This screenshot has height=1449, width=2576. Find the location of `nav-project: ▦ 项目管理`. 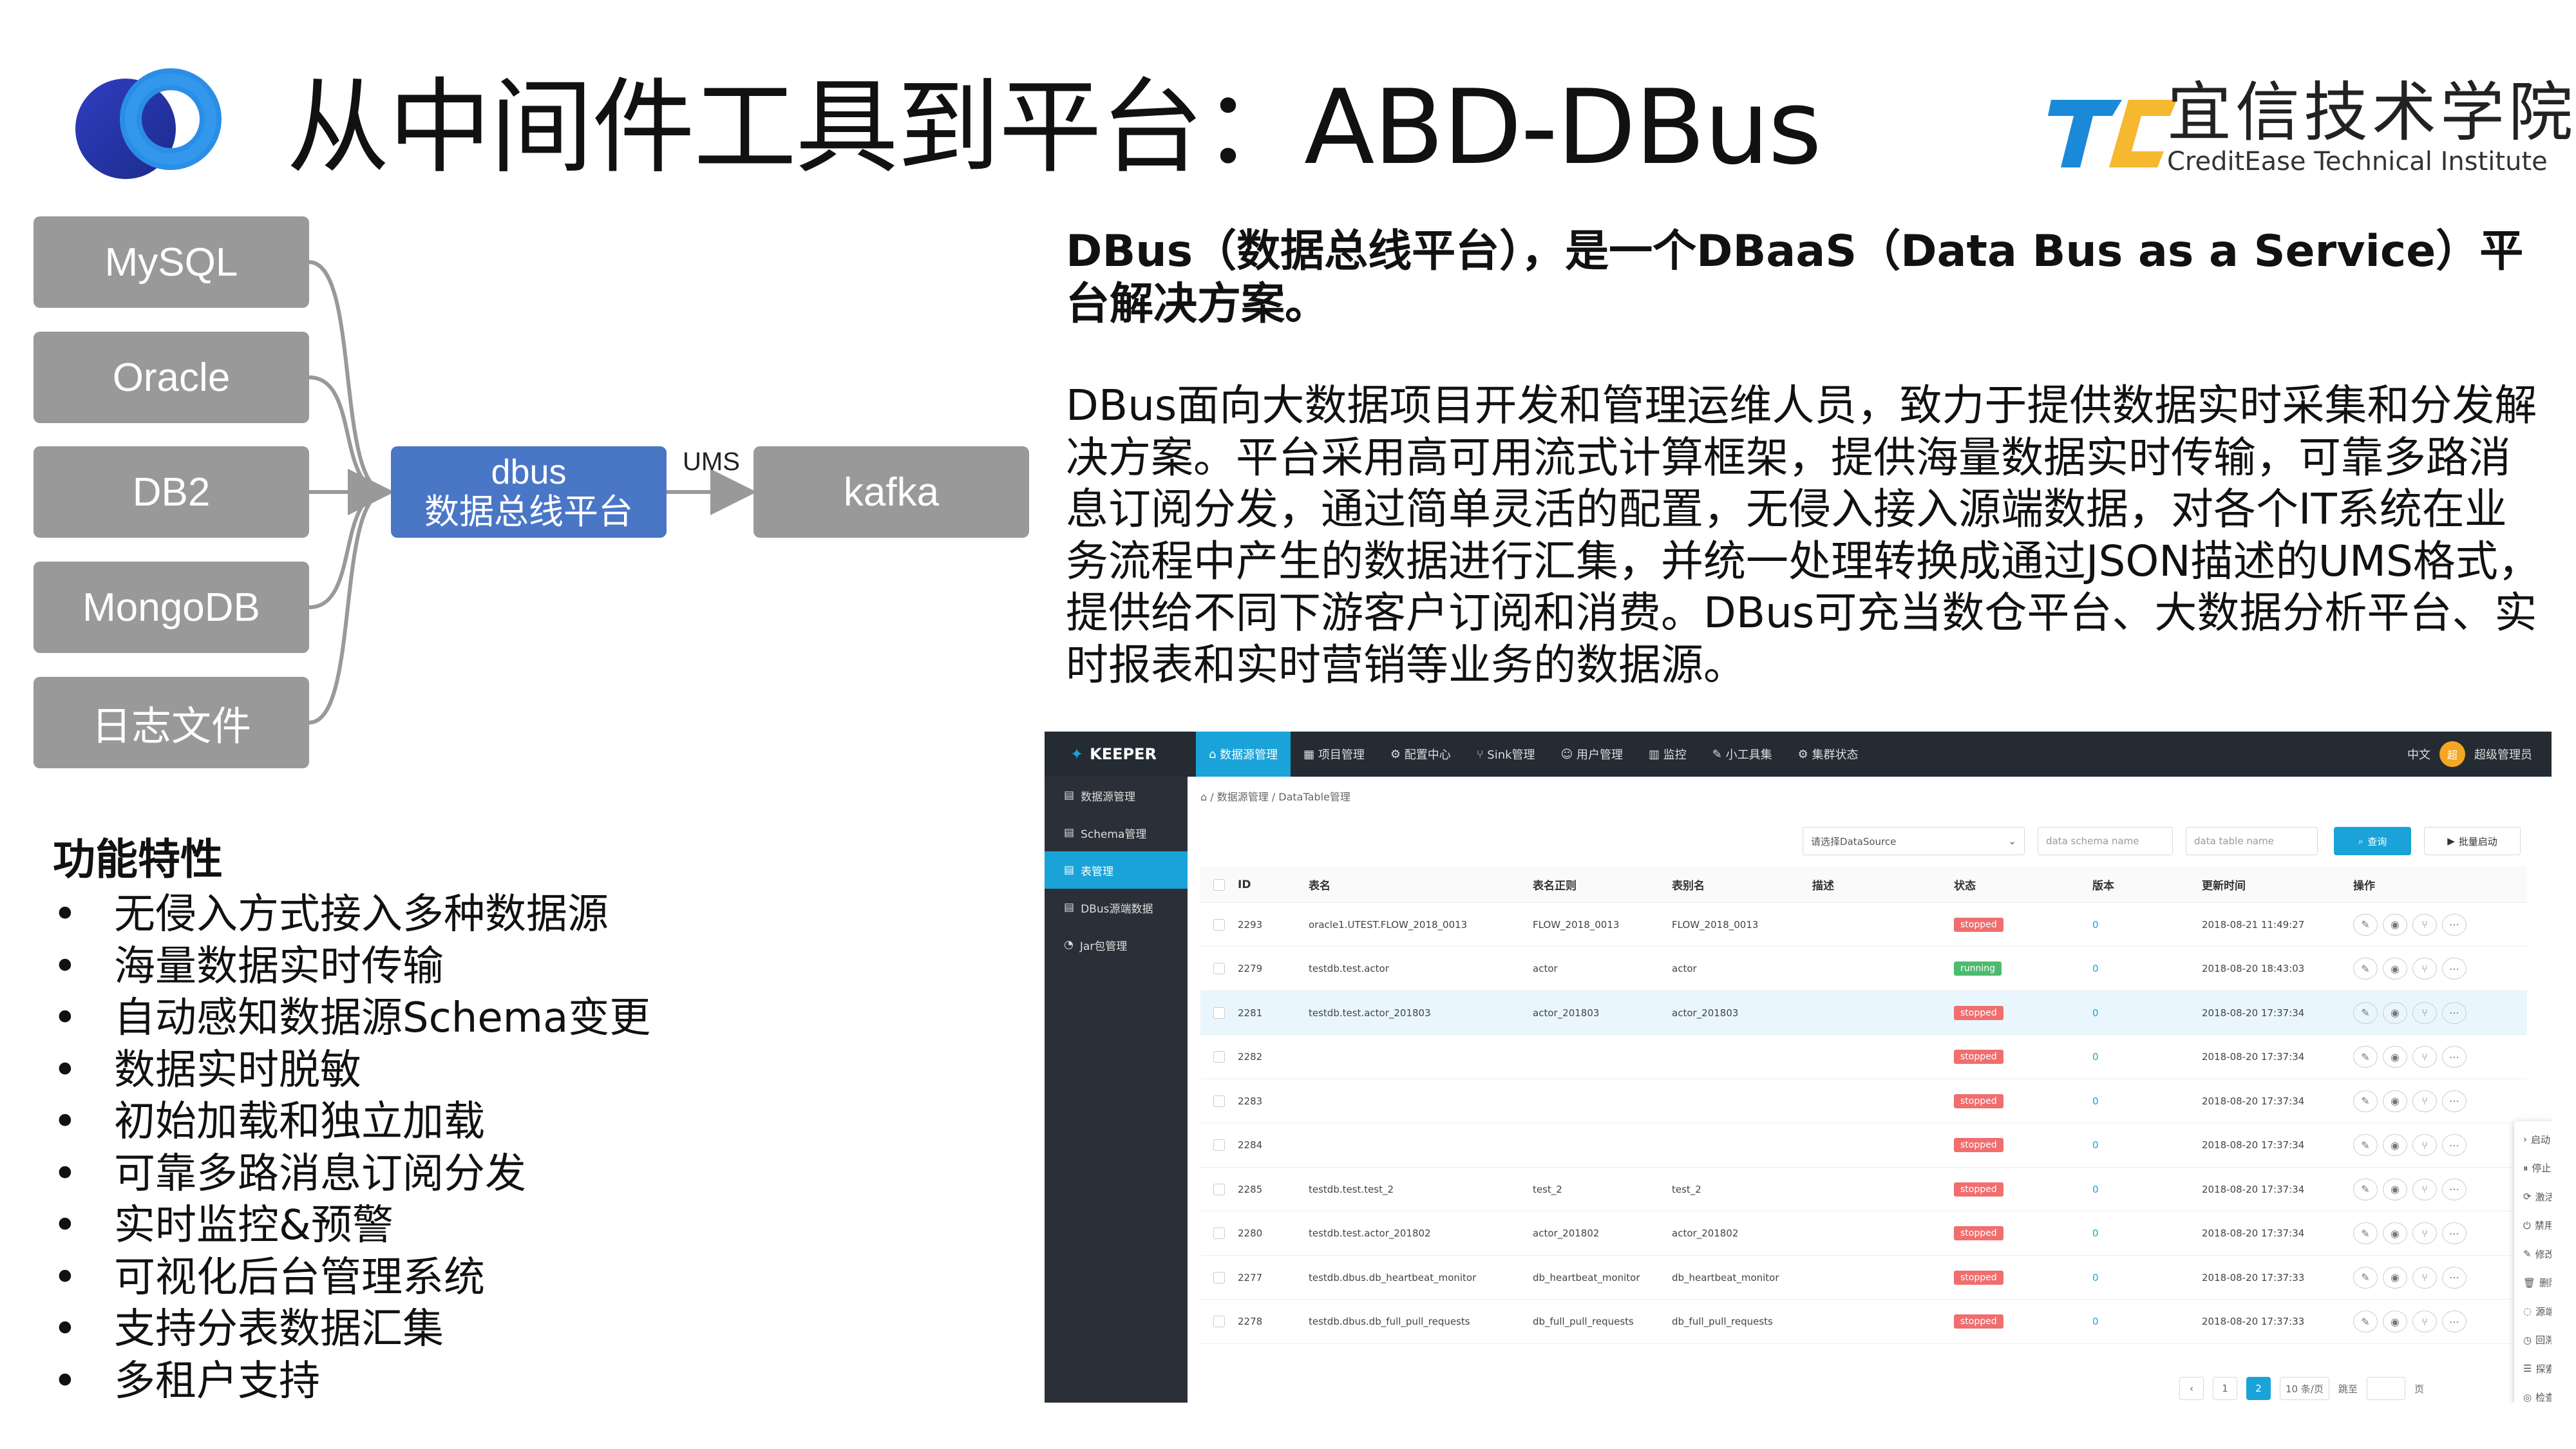

nav-project: ▦ 项目管理 is located at coordinates (1335, 754).